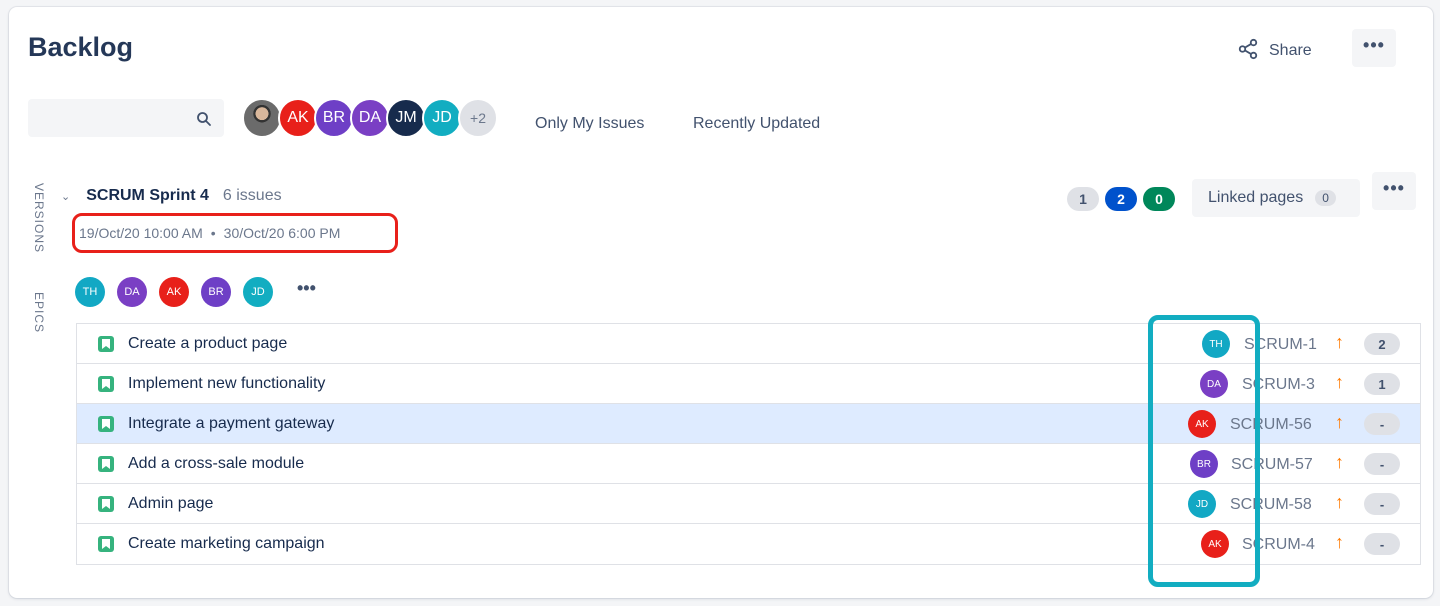 The image size is (1440, 606). What do you see at coordinates (90, 292) in the screenshot?
I see `avatar: TH` at bounding box center [90, 292].